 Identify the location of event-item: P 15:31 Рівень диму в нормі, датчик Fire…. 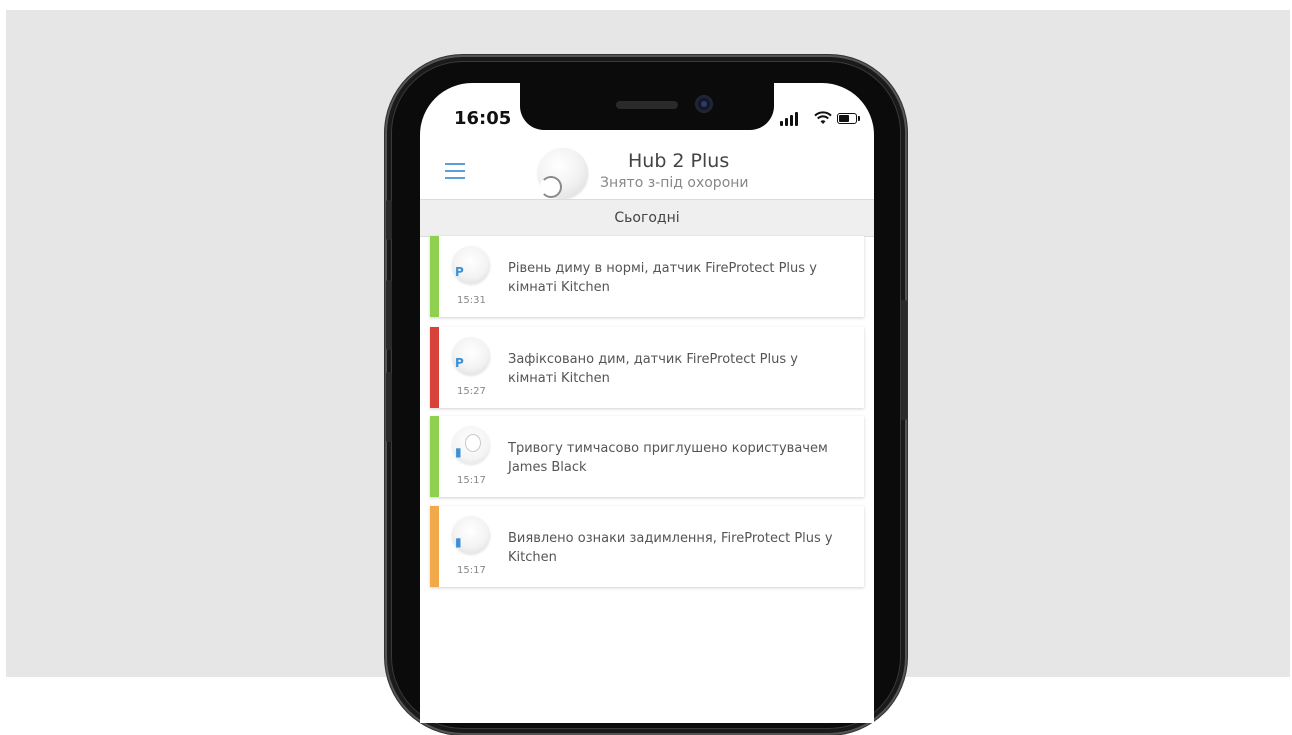
(647, 276).